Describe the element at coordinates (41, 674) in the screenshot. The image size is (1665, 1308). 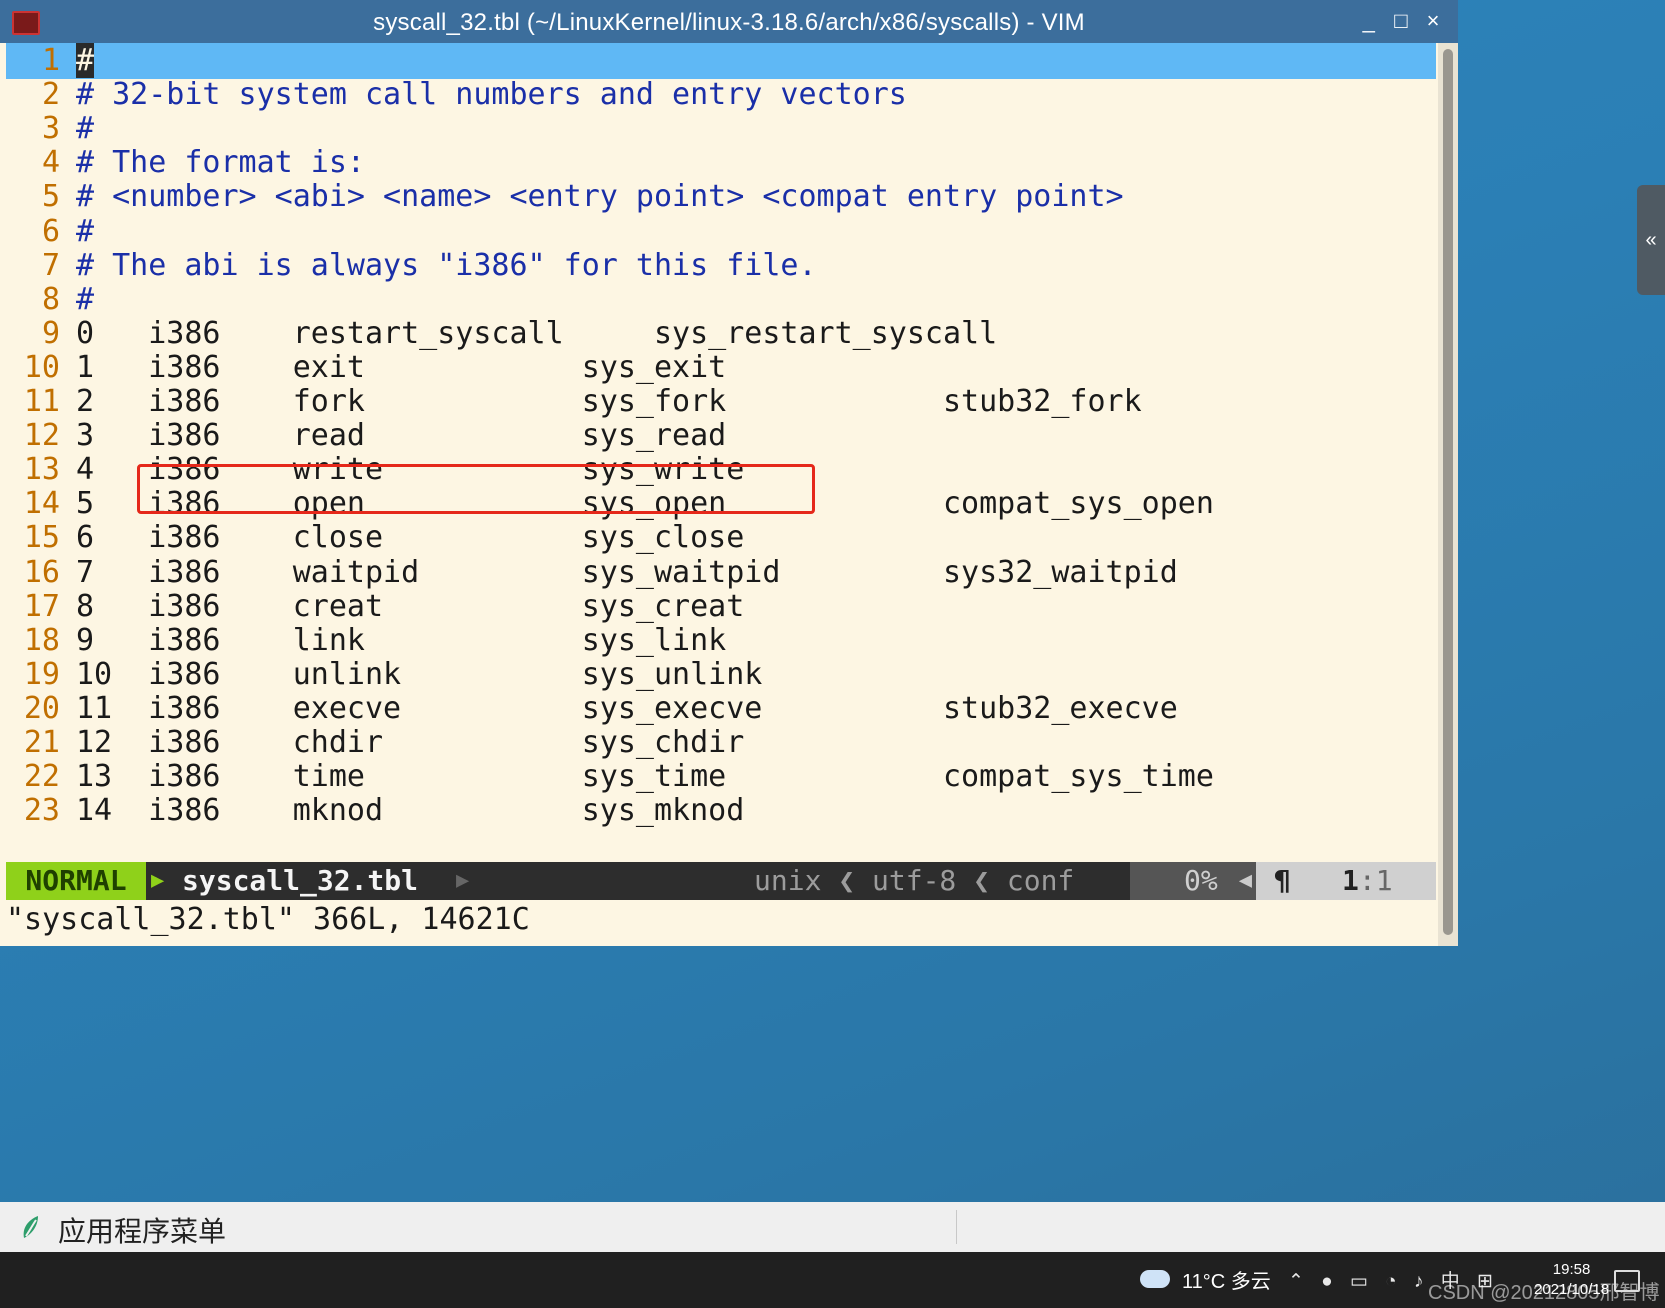
I see `line-number: 19` at that location.